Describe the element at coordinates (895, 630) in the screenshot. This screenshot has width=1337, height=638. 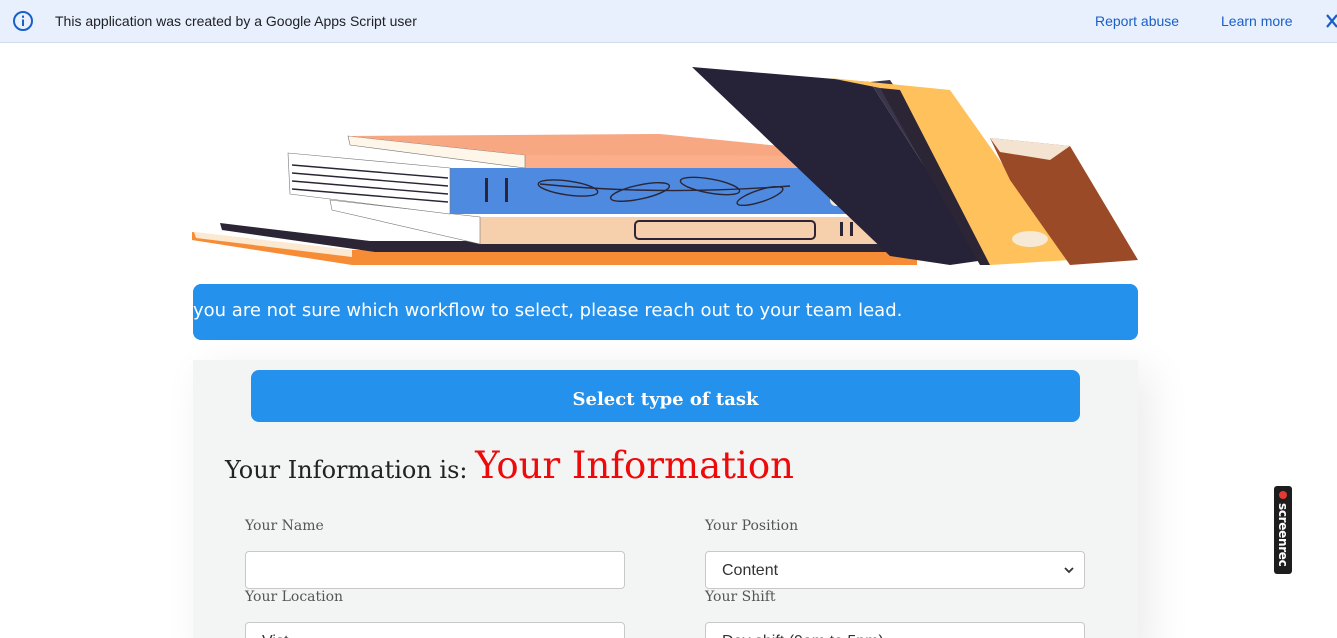
I see `shift-select: Day shift (9am to 5pm)` at that location.